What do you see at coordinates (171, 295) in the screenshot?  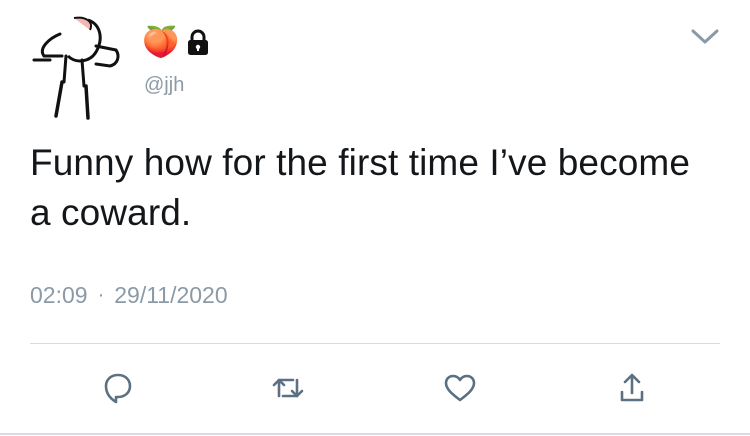 I see `tweet-date: 29/11/2020` at bounding box center [171, 295].